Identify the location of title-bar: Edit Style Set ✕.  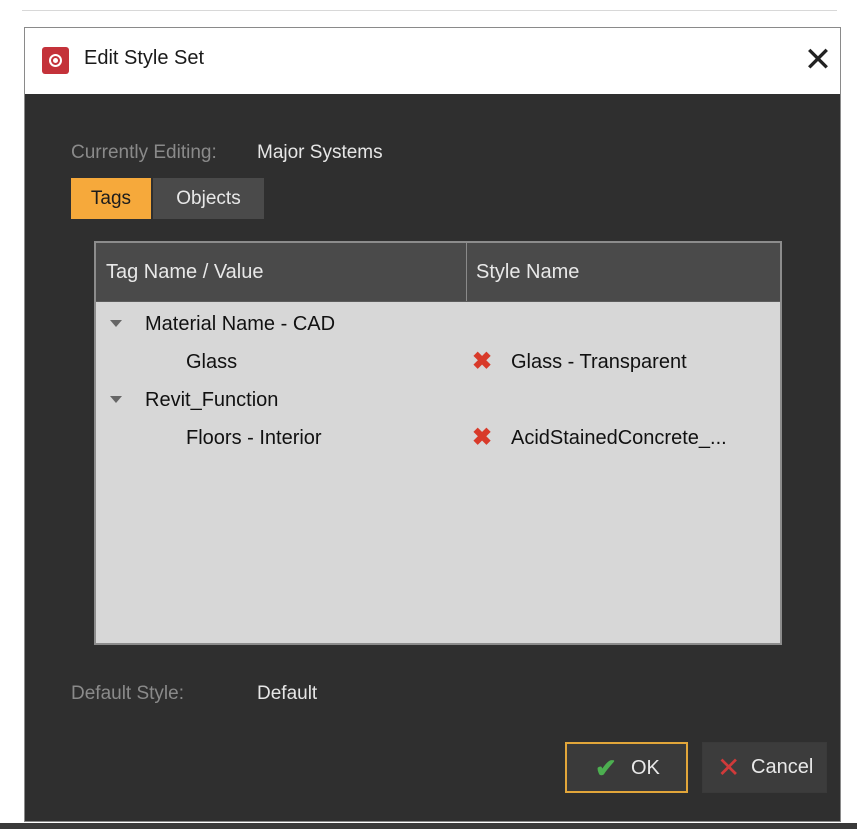
(432, 61).